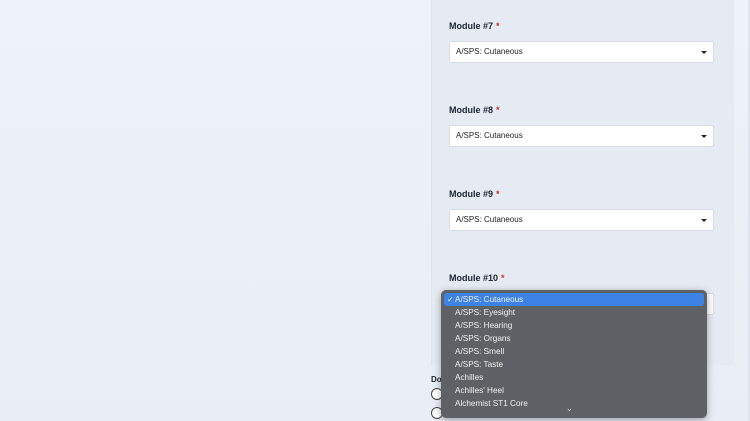 The image size is (750, 421). Describe the element at coordinates (485, 312) in the screenshot. I see `dropdown-option-label: A/SPS: Eyesight` at that location.